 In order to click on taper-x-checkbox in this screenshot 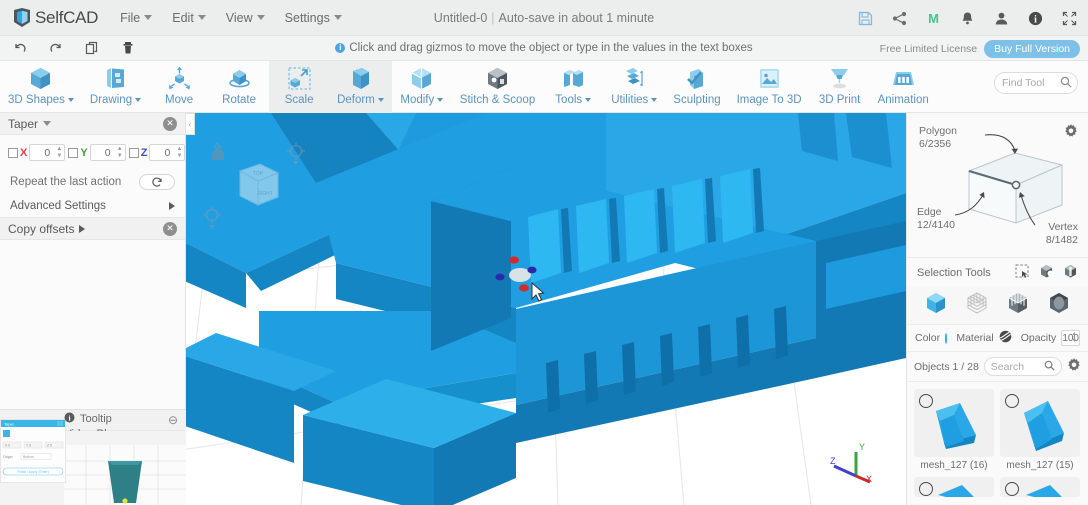, I will do `click(13, 152)`.